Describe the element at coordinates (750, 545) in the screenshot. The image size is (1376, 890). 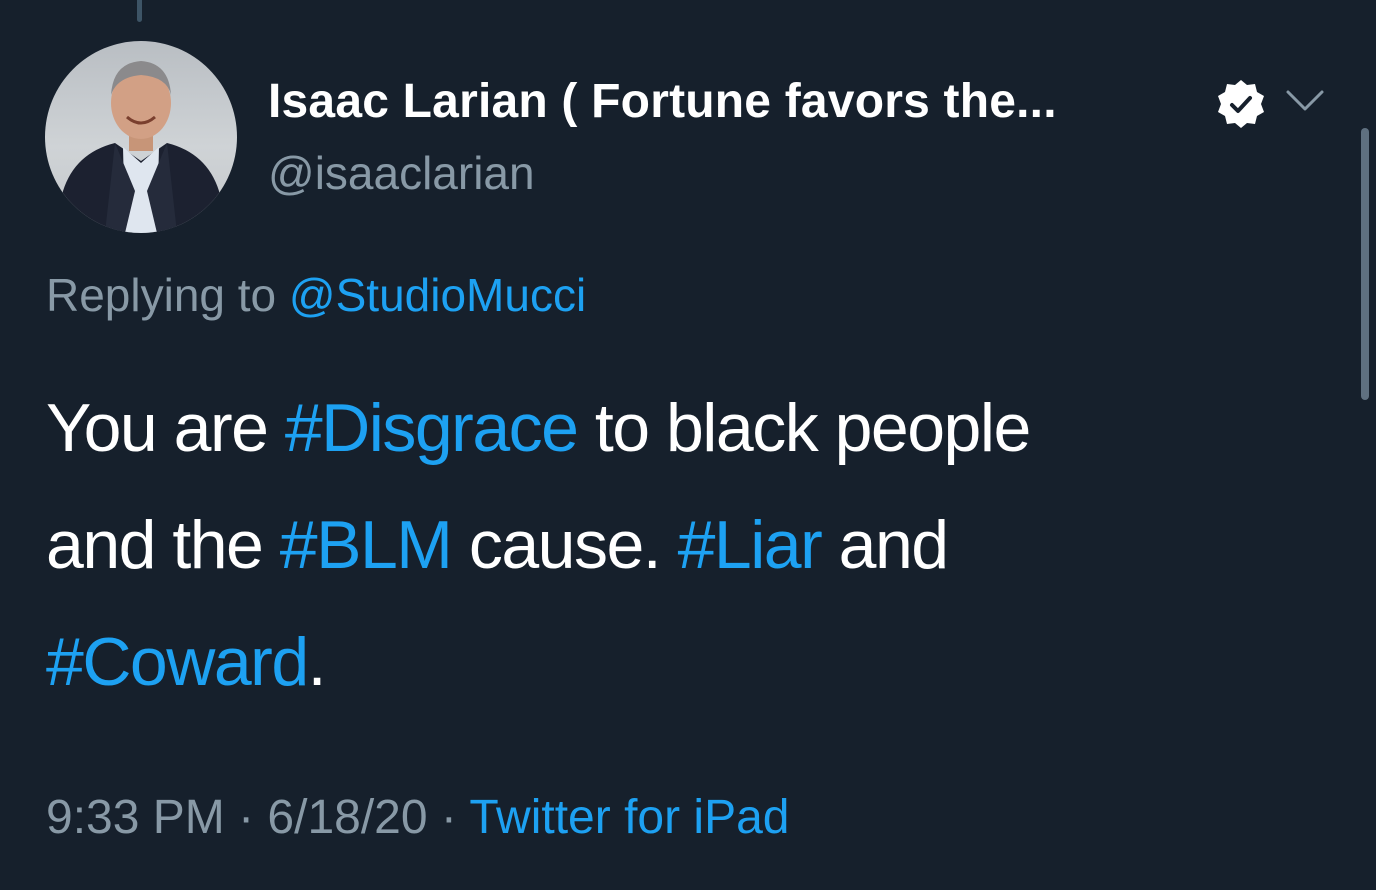
I see `hashtag-link: #Liar` at that location.